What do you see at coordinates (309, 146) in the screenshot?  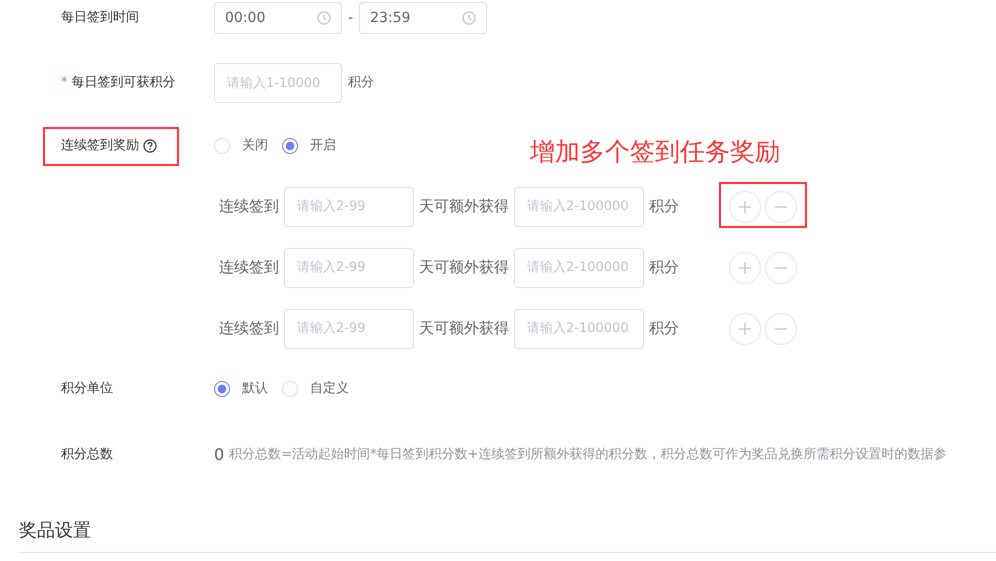 I see `radio-option: 开启` at bounding box center [309, 146].